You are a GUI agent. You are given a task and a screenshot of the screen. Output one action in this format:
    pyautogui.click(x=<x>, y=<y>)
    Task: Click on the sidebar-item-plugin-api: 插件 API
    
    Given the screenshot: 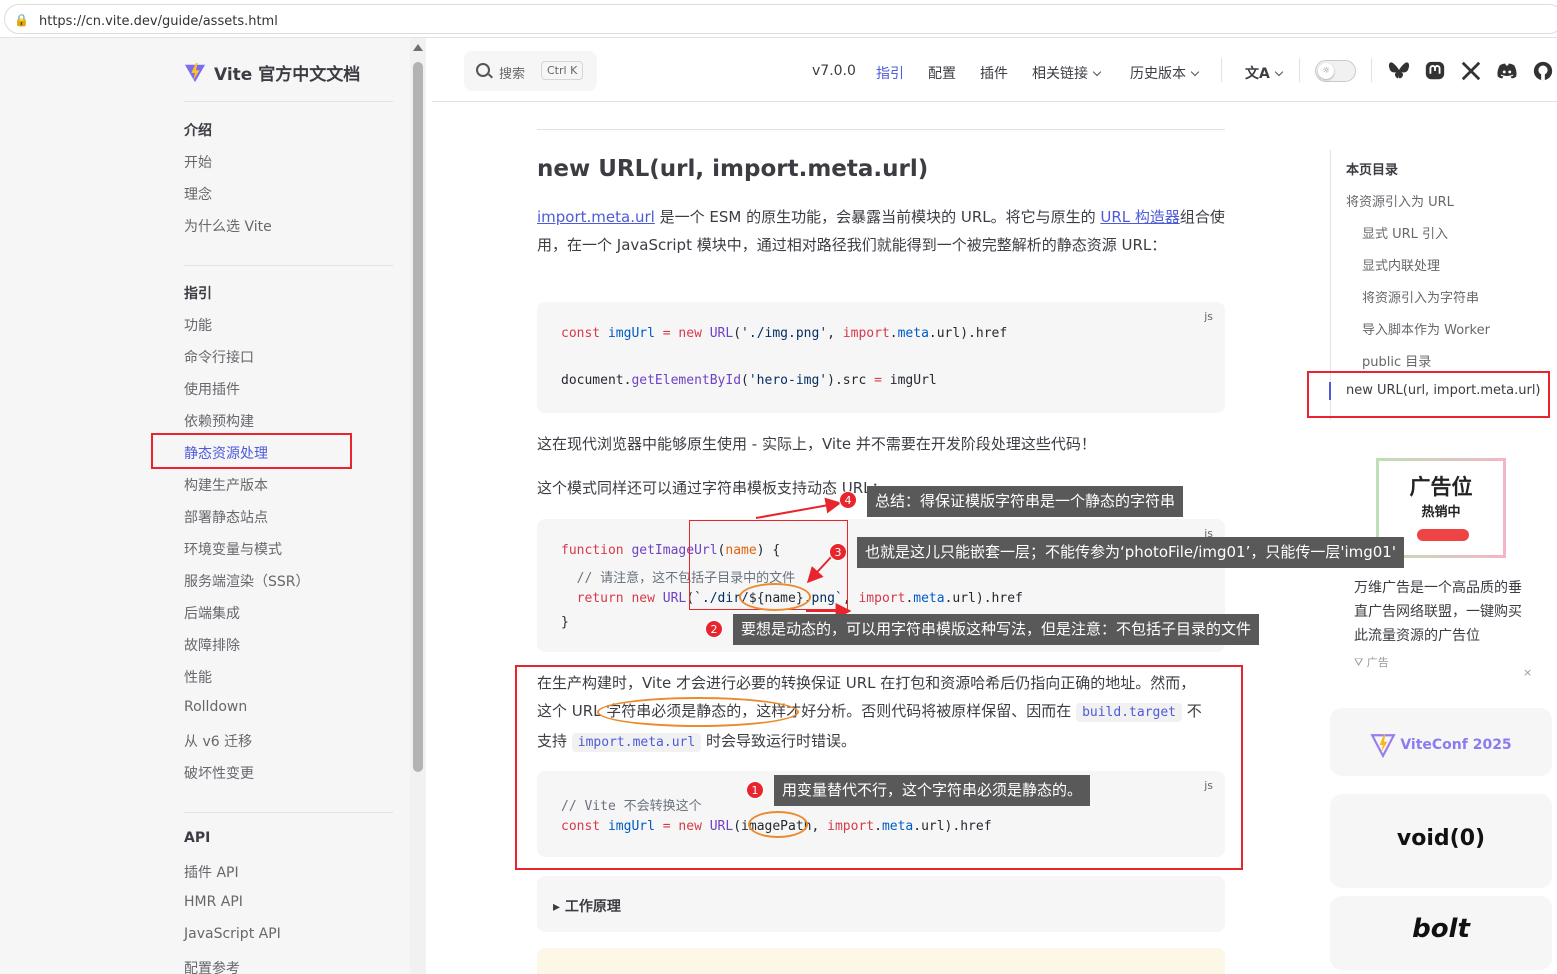 What is the action you would take?
    pyautogui.click(x=211, y=872)
    